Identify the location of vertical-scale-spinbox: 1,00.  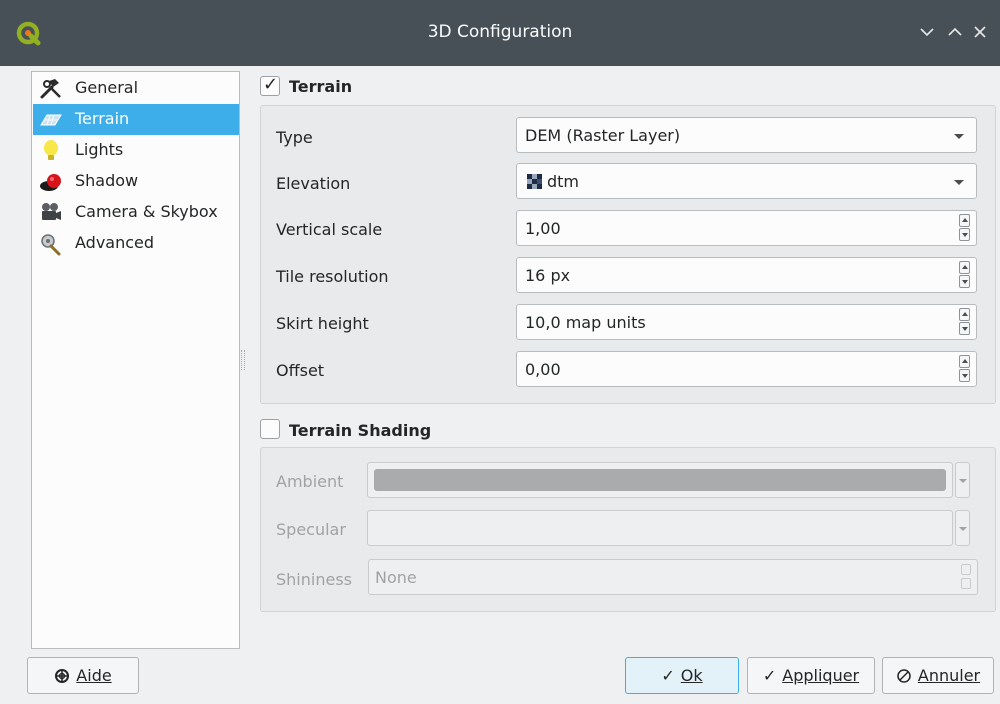
(746, 228).